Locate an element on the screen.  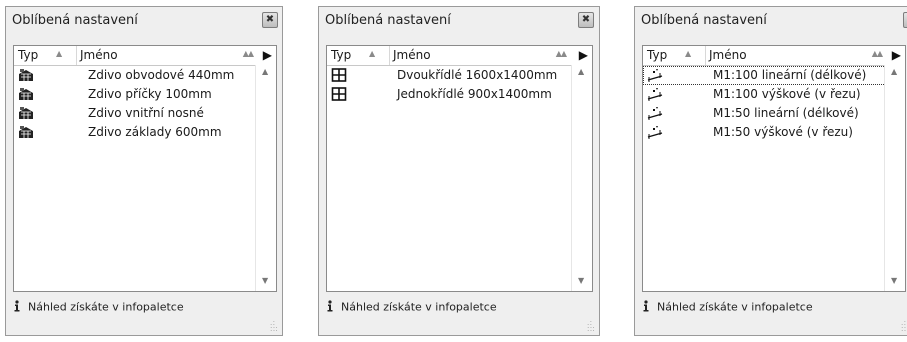
item-name: M1:100 výškové (v řezu) is located at coordinates (787, 94).